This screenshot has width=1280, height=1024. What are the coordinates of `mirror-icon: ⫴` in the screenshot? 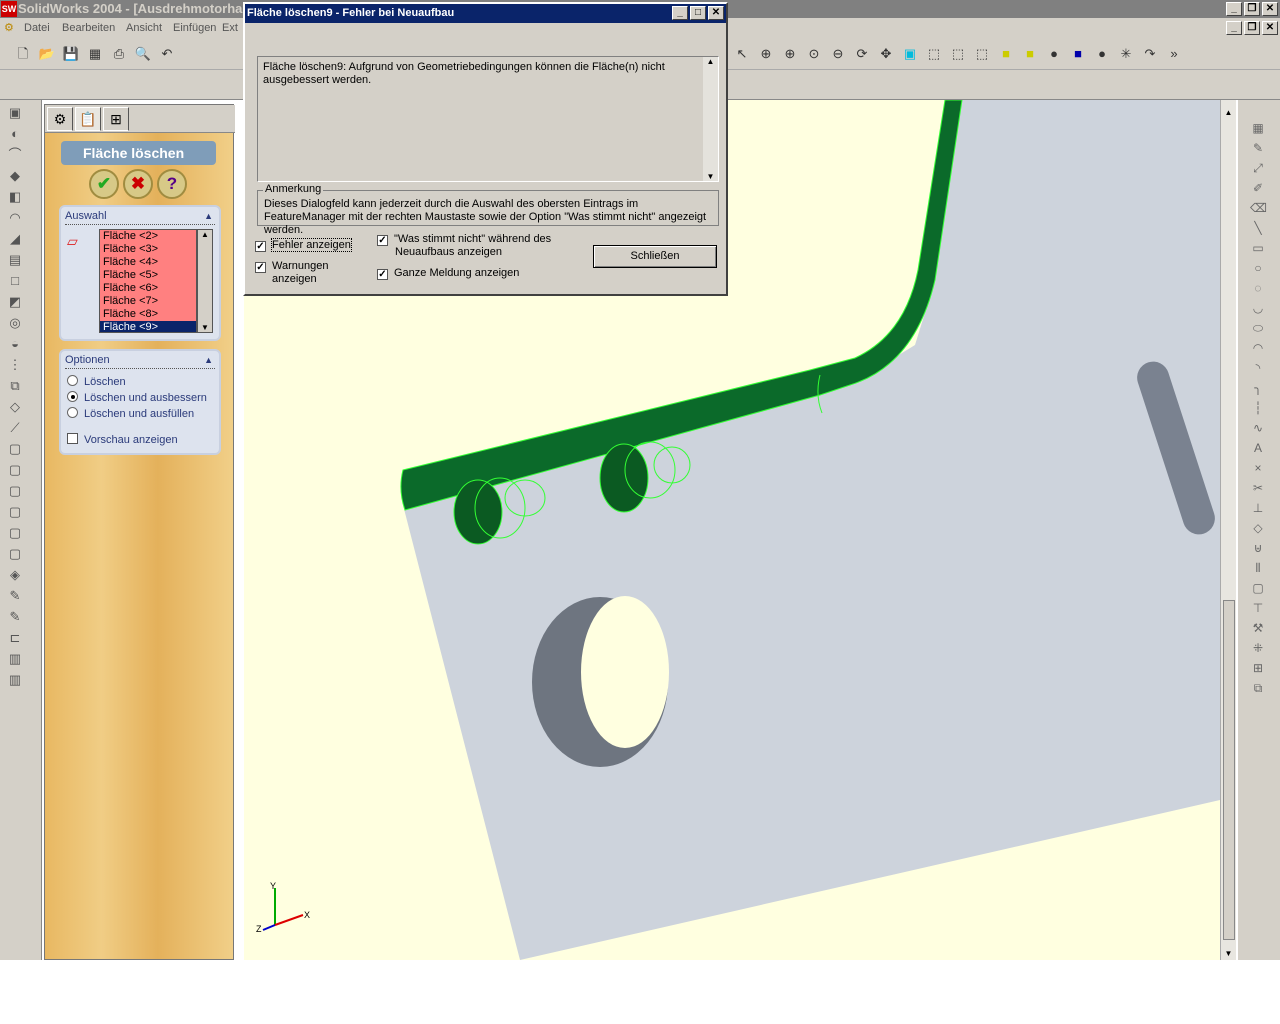 It's located at (1258, 568).